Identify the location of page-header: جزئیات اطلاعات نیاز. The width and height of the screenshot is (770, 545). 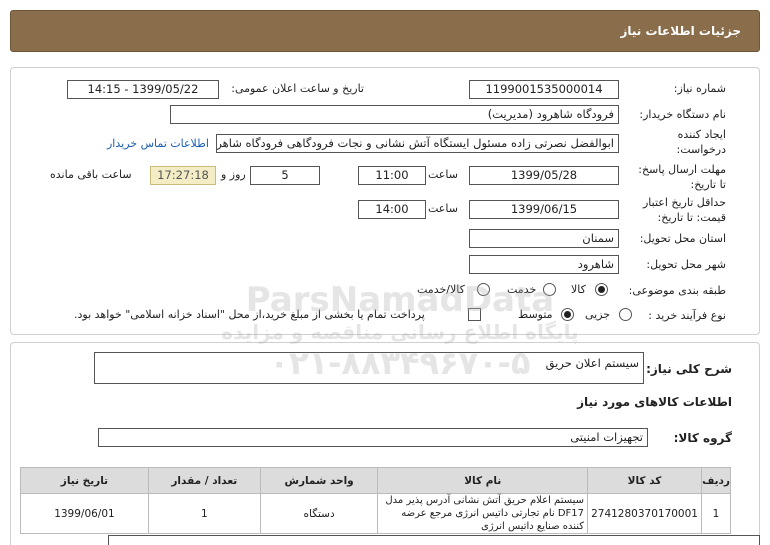
(385, 31).